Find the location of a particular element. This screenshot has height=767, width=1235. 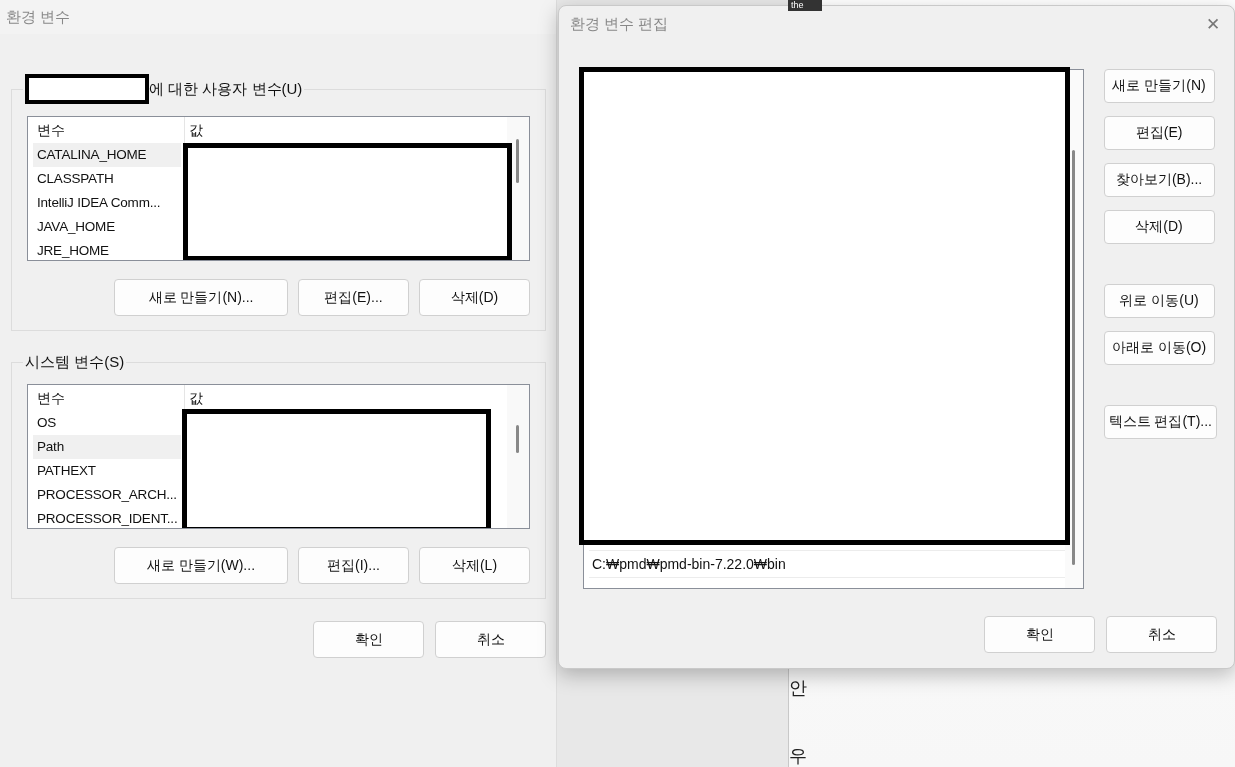

group-label: 시스템 변수(S) is located at coordinates (75, 362).